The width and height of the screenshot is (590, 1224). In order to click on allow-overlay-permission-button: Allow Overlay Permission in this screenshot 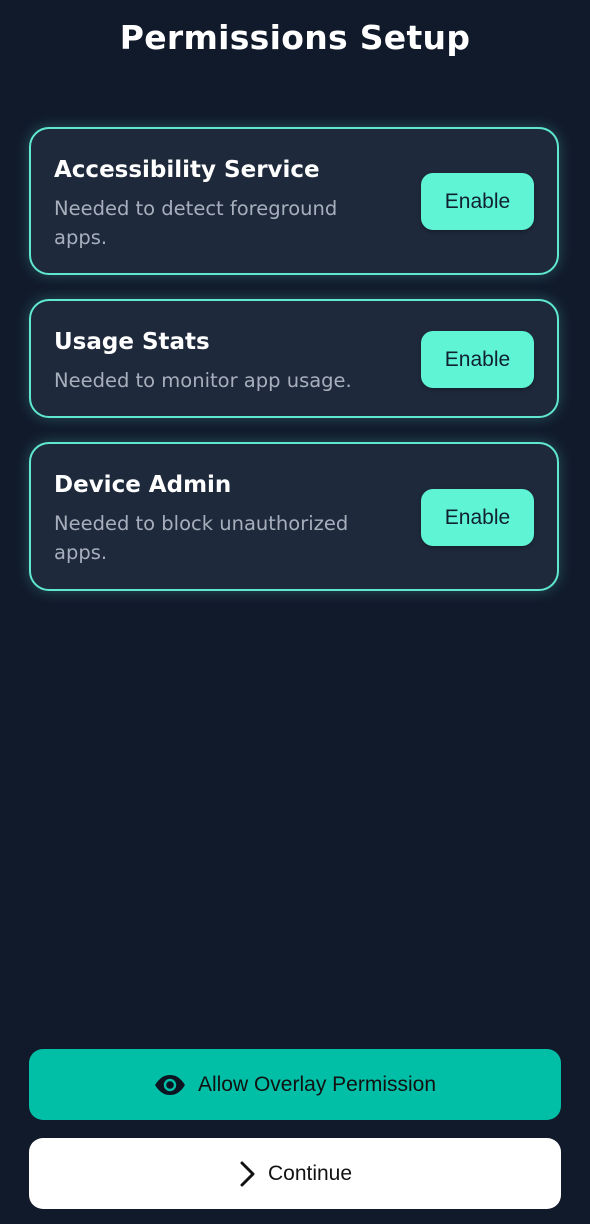, I will do `click(295, 1084)`.